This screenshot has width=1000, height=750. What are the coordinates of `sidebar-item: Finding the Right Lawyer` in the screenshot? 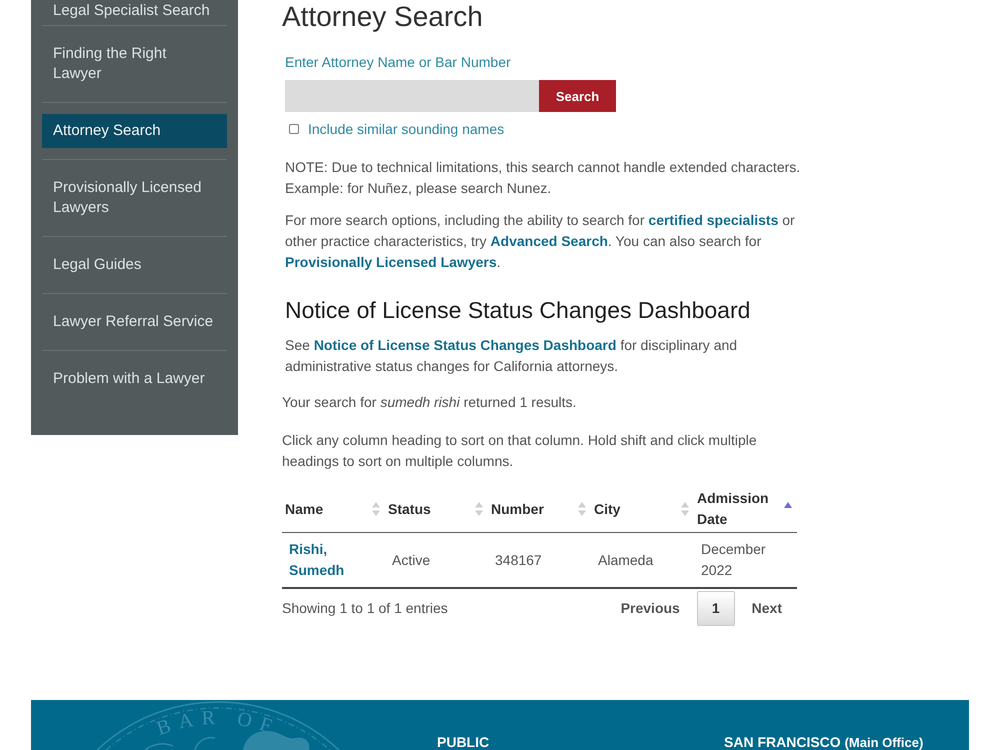 It's located at (134, 64).